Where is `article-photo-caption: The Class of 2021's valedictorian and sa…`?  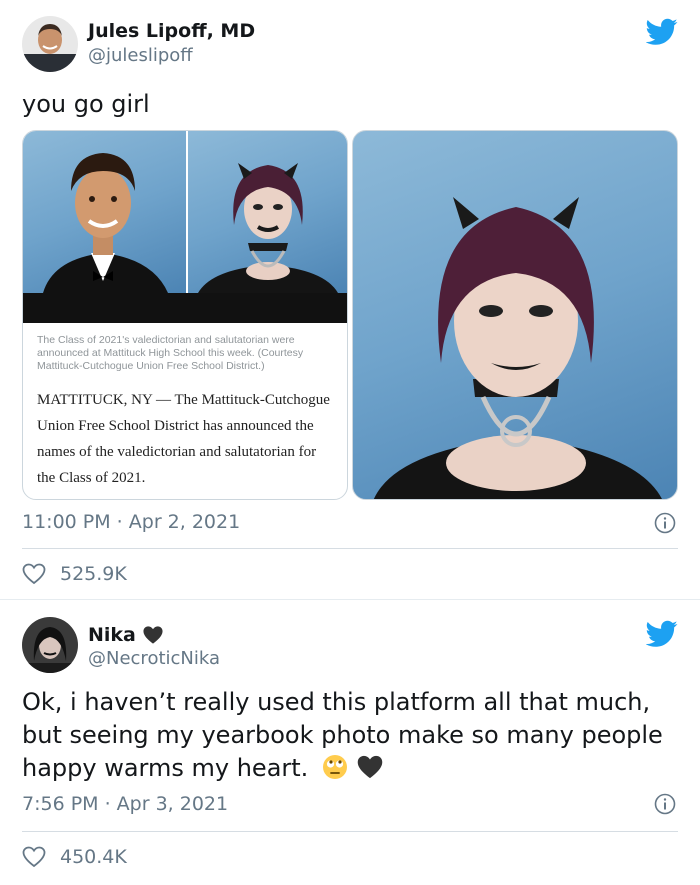 article-photo-caption: The Class of 2021's valedictorian and sa… is located at coordinates (170, 353).